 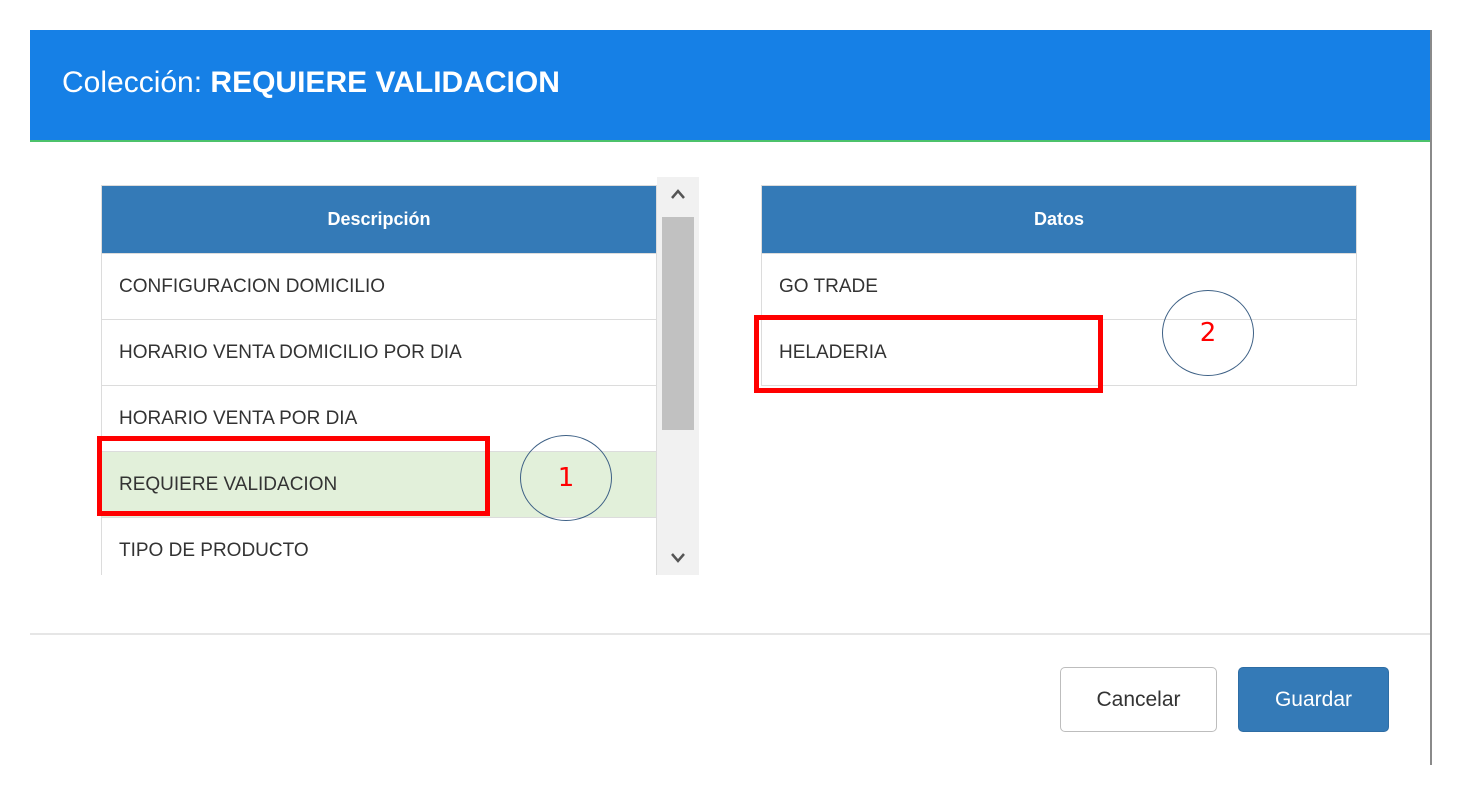 I want to click on table-row: TIPO DE PRODUCTO, so click(x=379, y=546).